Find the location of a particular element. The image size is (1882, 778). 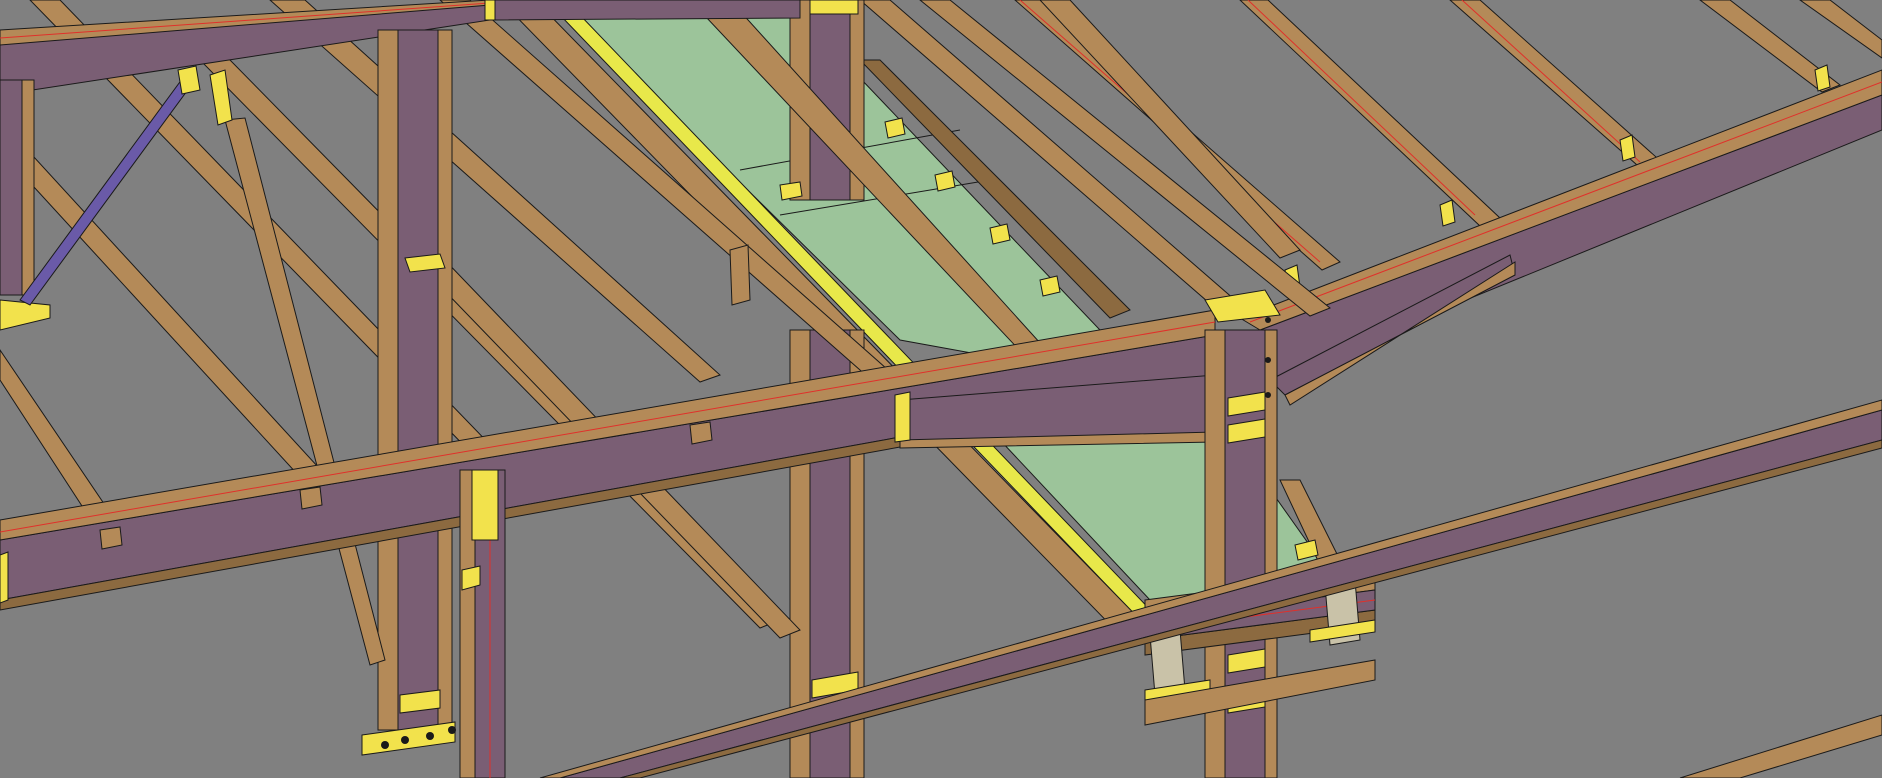

column-splice-front is located at coordinates (482, 623).